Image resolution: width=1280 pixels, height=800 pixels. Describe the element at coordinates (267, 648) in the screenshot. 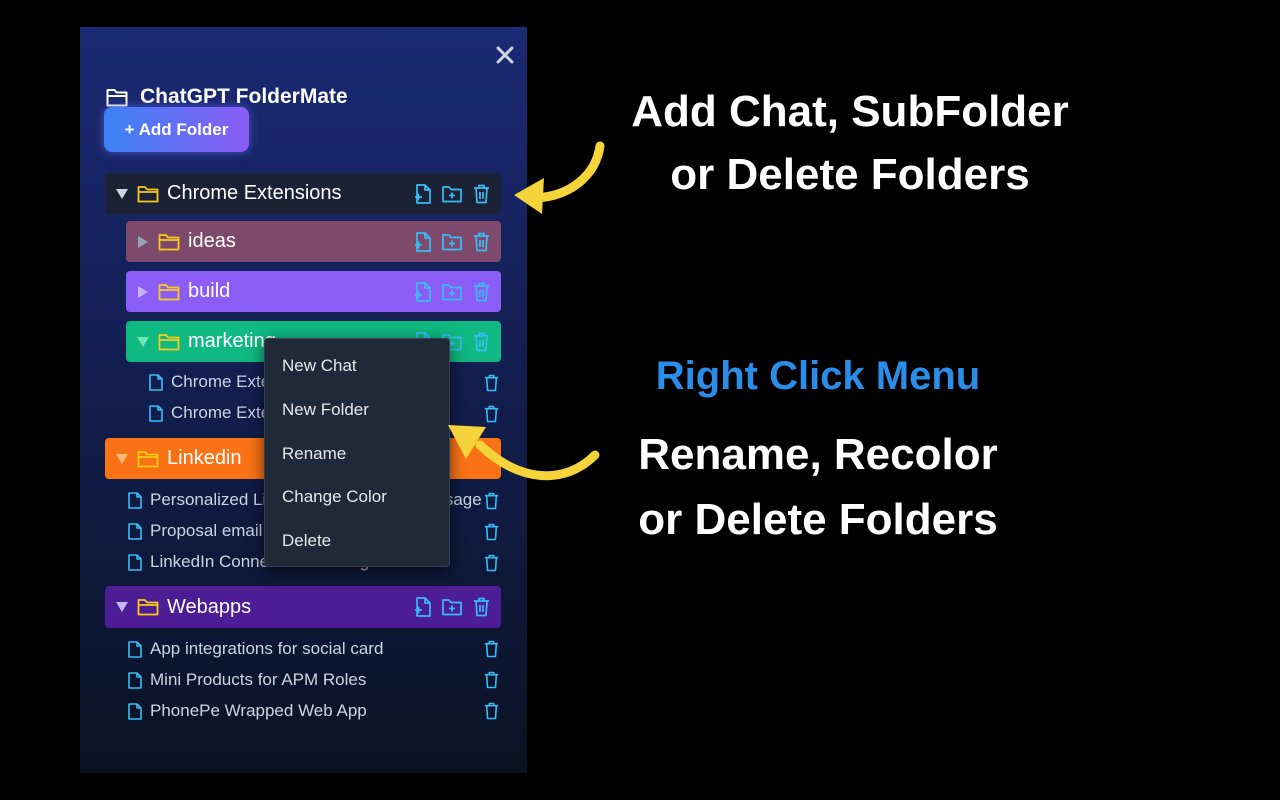

I see `chat-title: App integrations for social card` at that location.